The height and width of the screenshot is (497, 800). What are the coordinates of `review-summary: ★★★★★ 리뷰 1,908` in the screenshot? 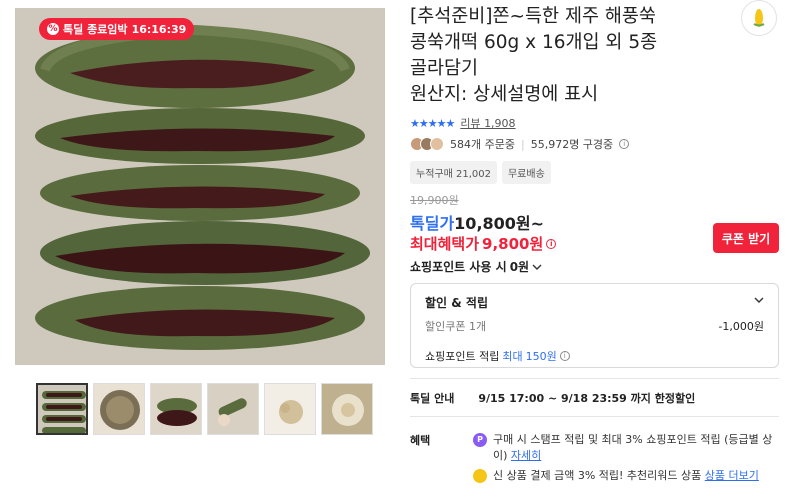 It's located at (463, 123).